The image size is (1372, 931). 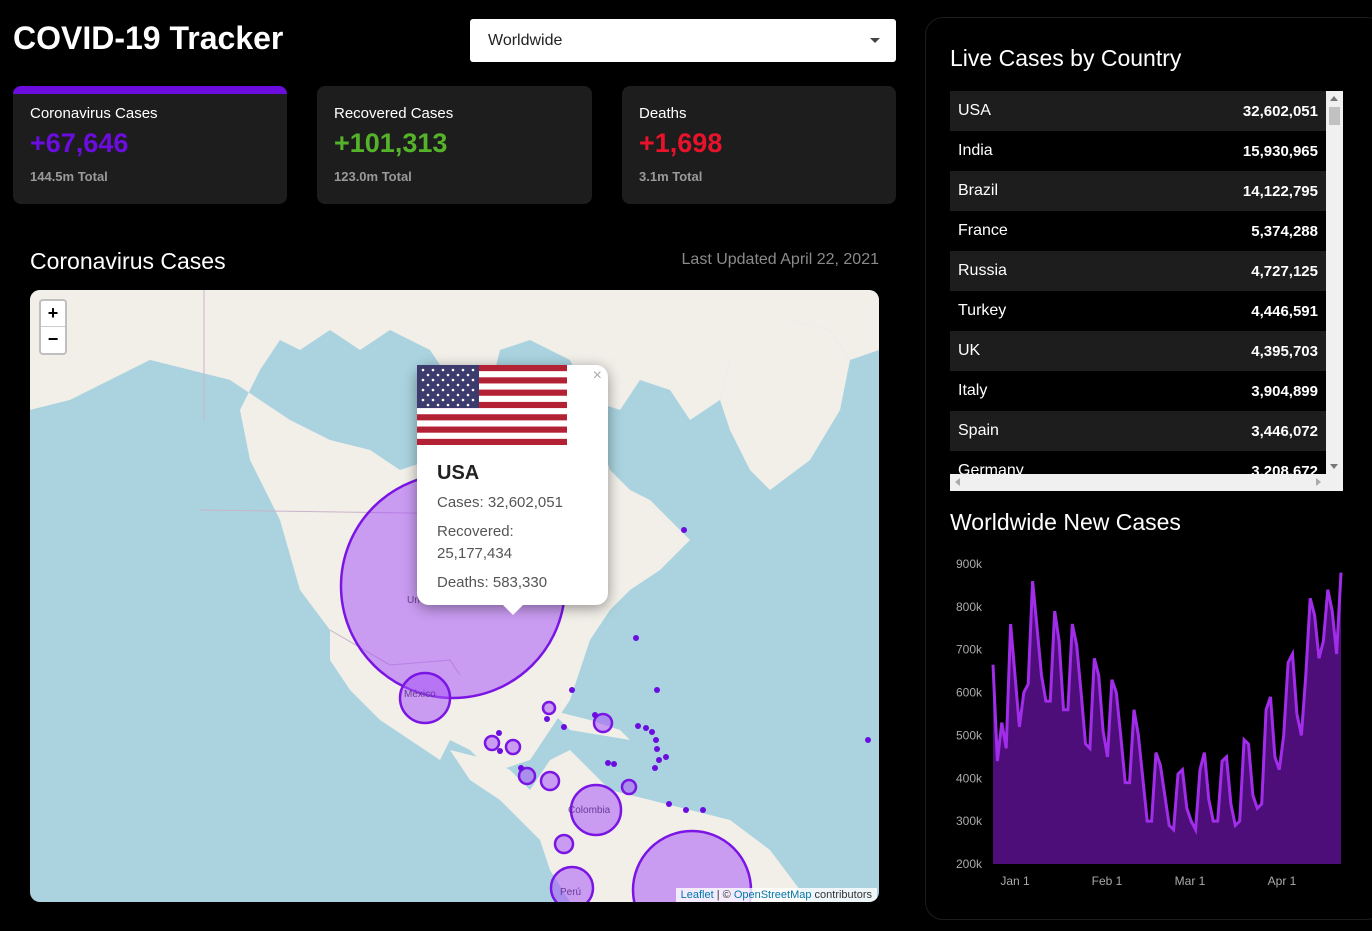 I want to click on usa-flag-icon, so click(x=502, y=412).